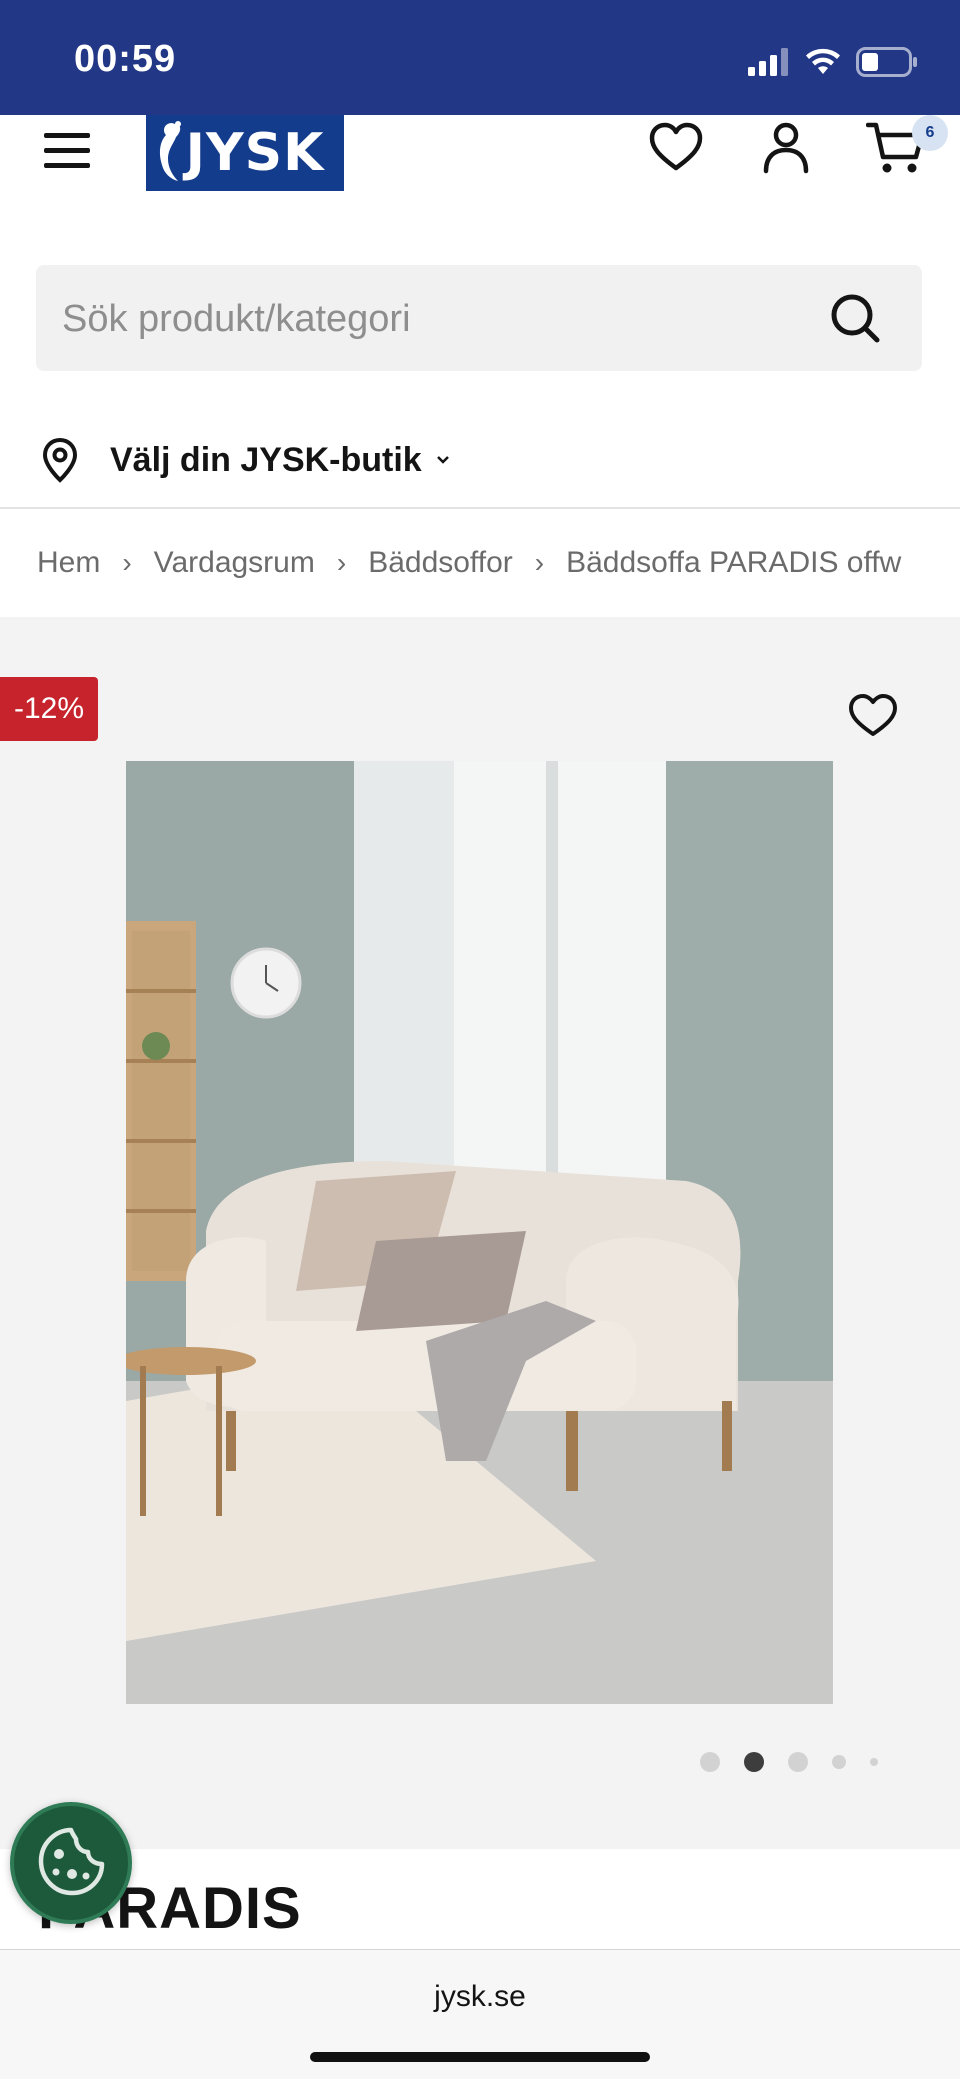 This screenshot has width=960, height=2079. Describe the element at coordinates (823, 61) in the screenshot. I see `wifi-icon` at that location.